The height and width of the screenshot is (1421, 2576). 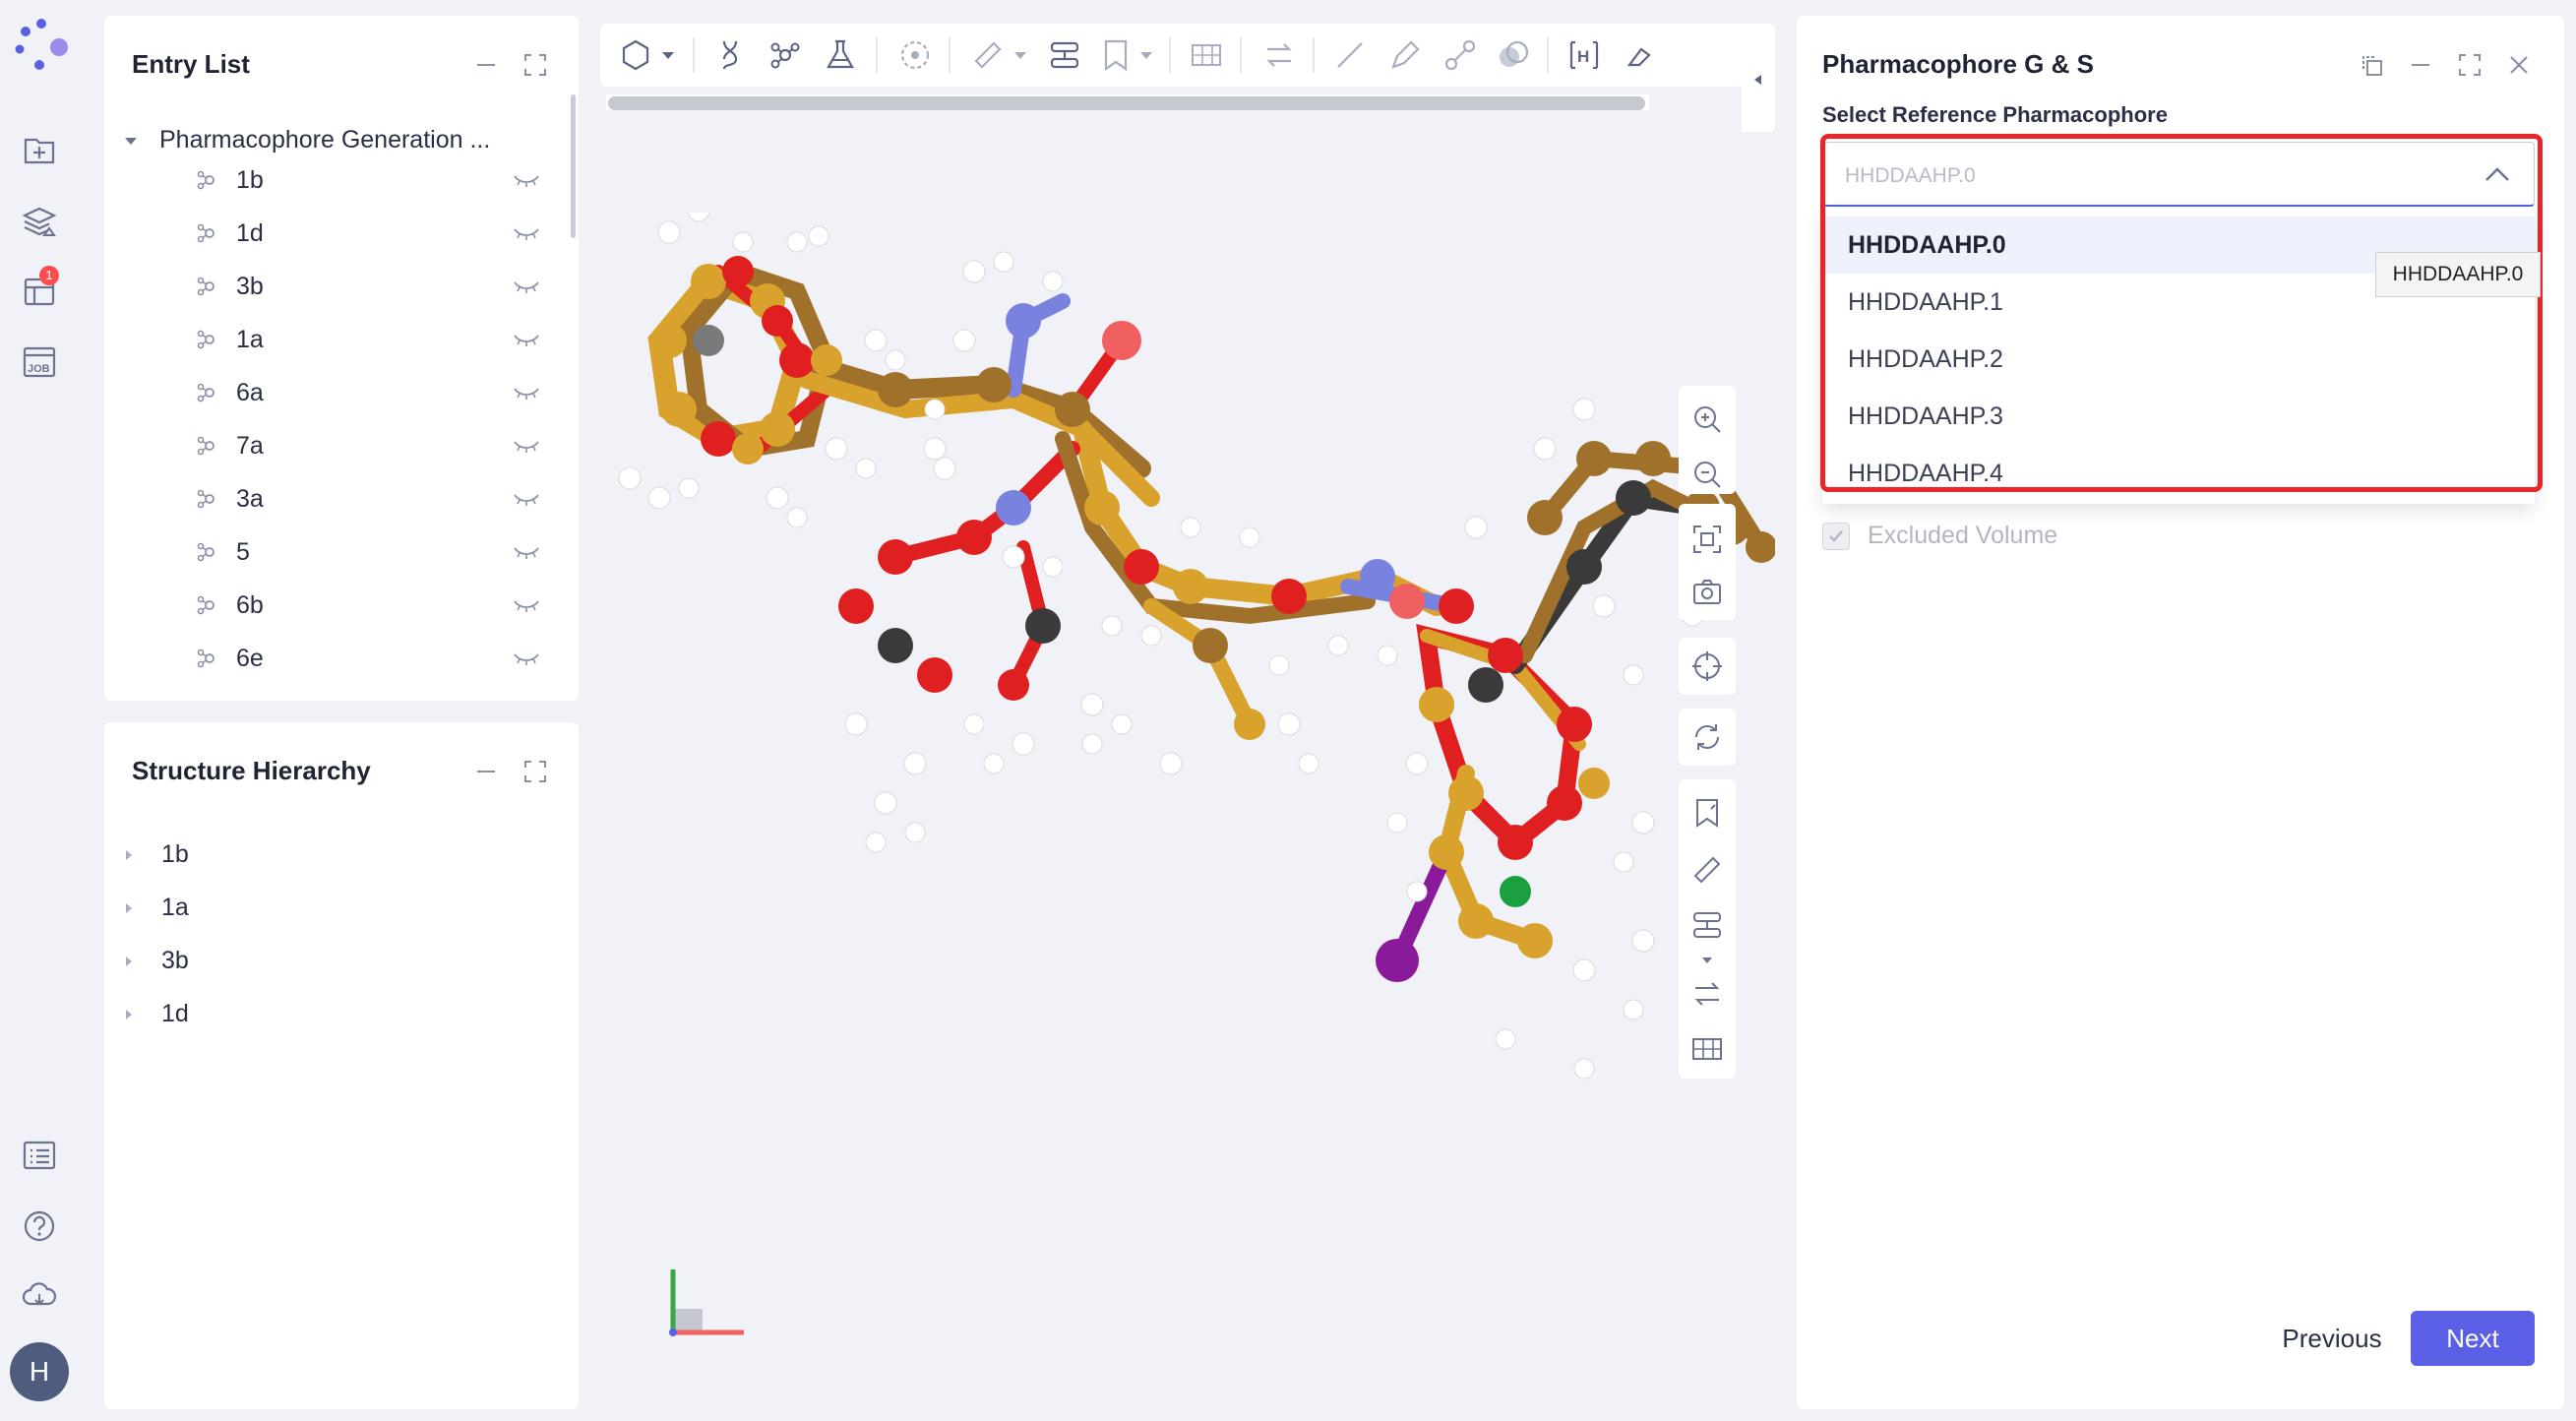 I want to click on svg-text: H, so click(x=1583, y=56).